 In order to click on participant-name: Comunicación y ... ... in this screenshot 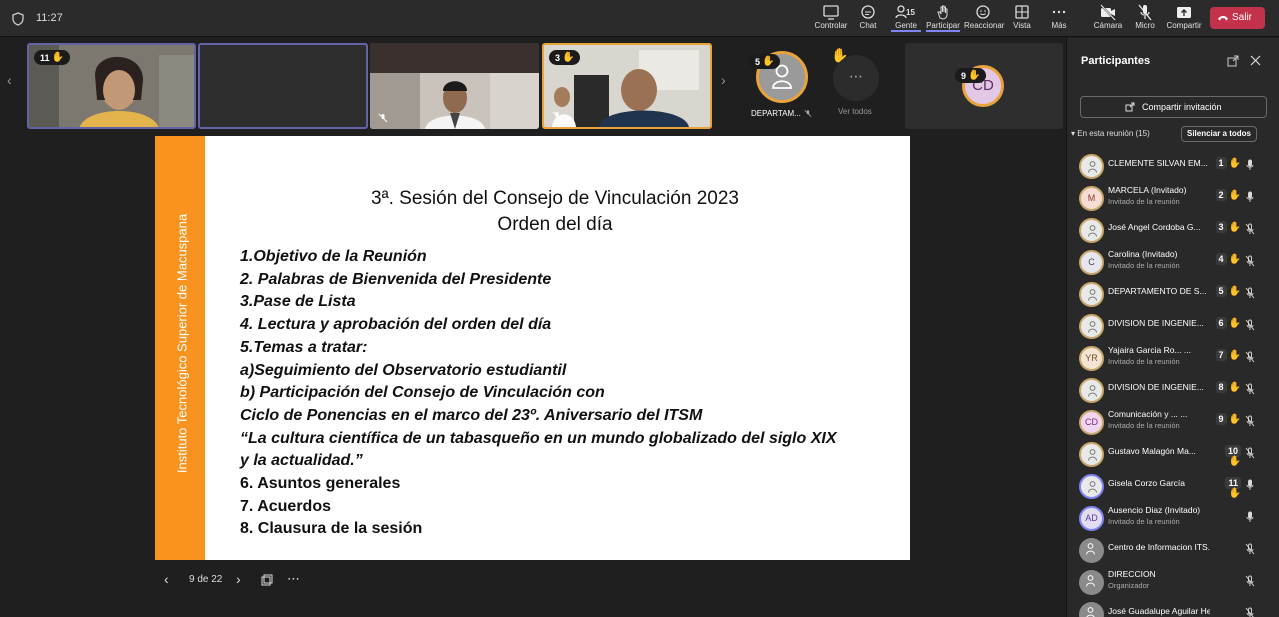, I will do `click(1148, 414)`.